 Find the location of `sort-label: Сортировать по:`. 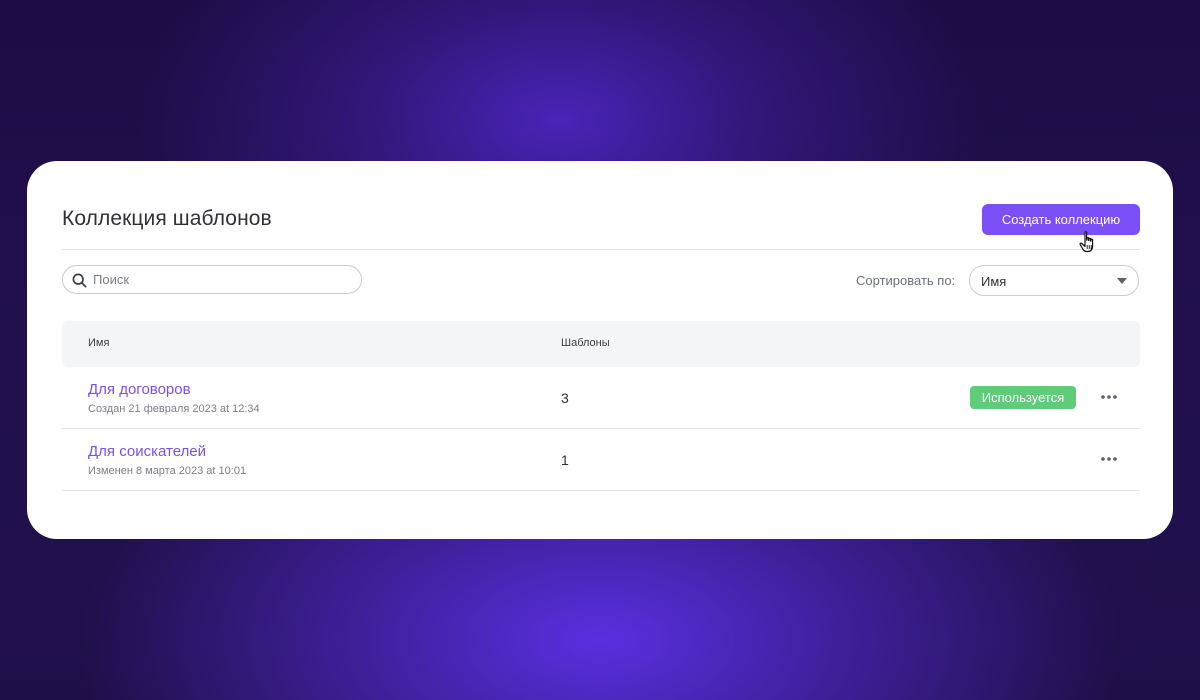

sort-label: Сортировать по: is located at coordinates (906, 280).